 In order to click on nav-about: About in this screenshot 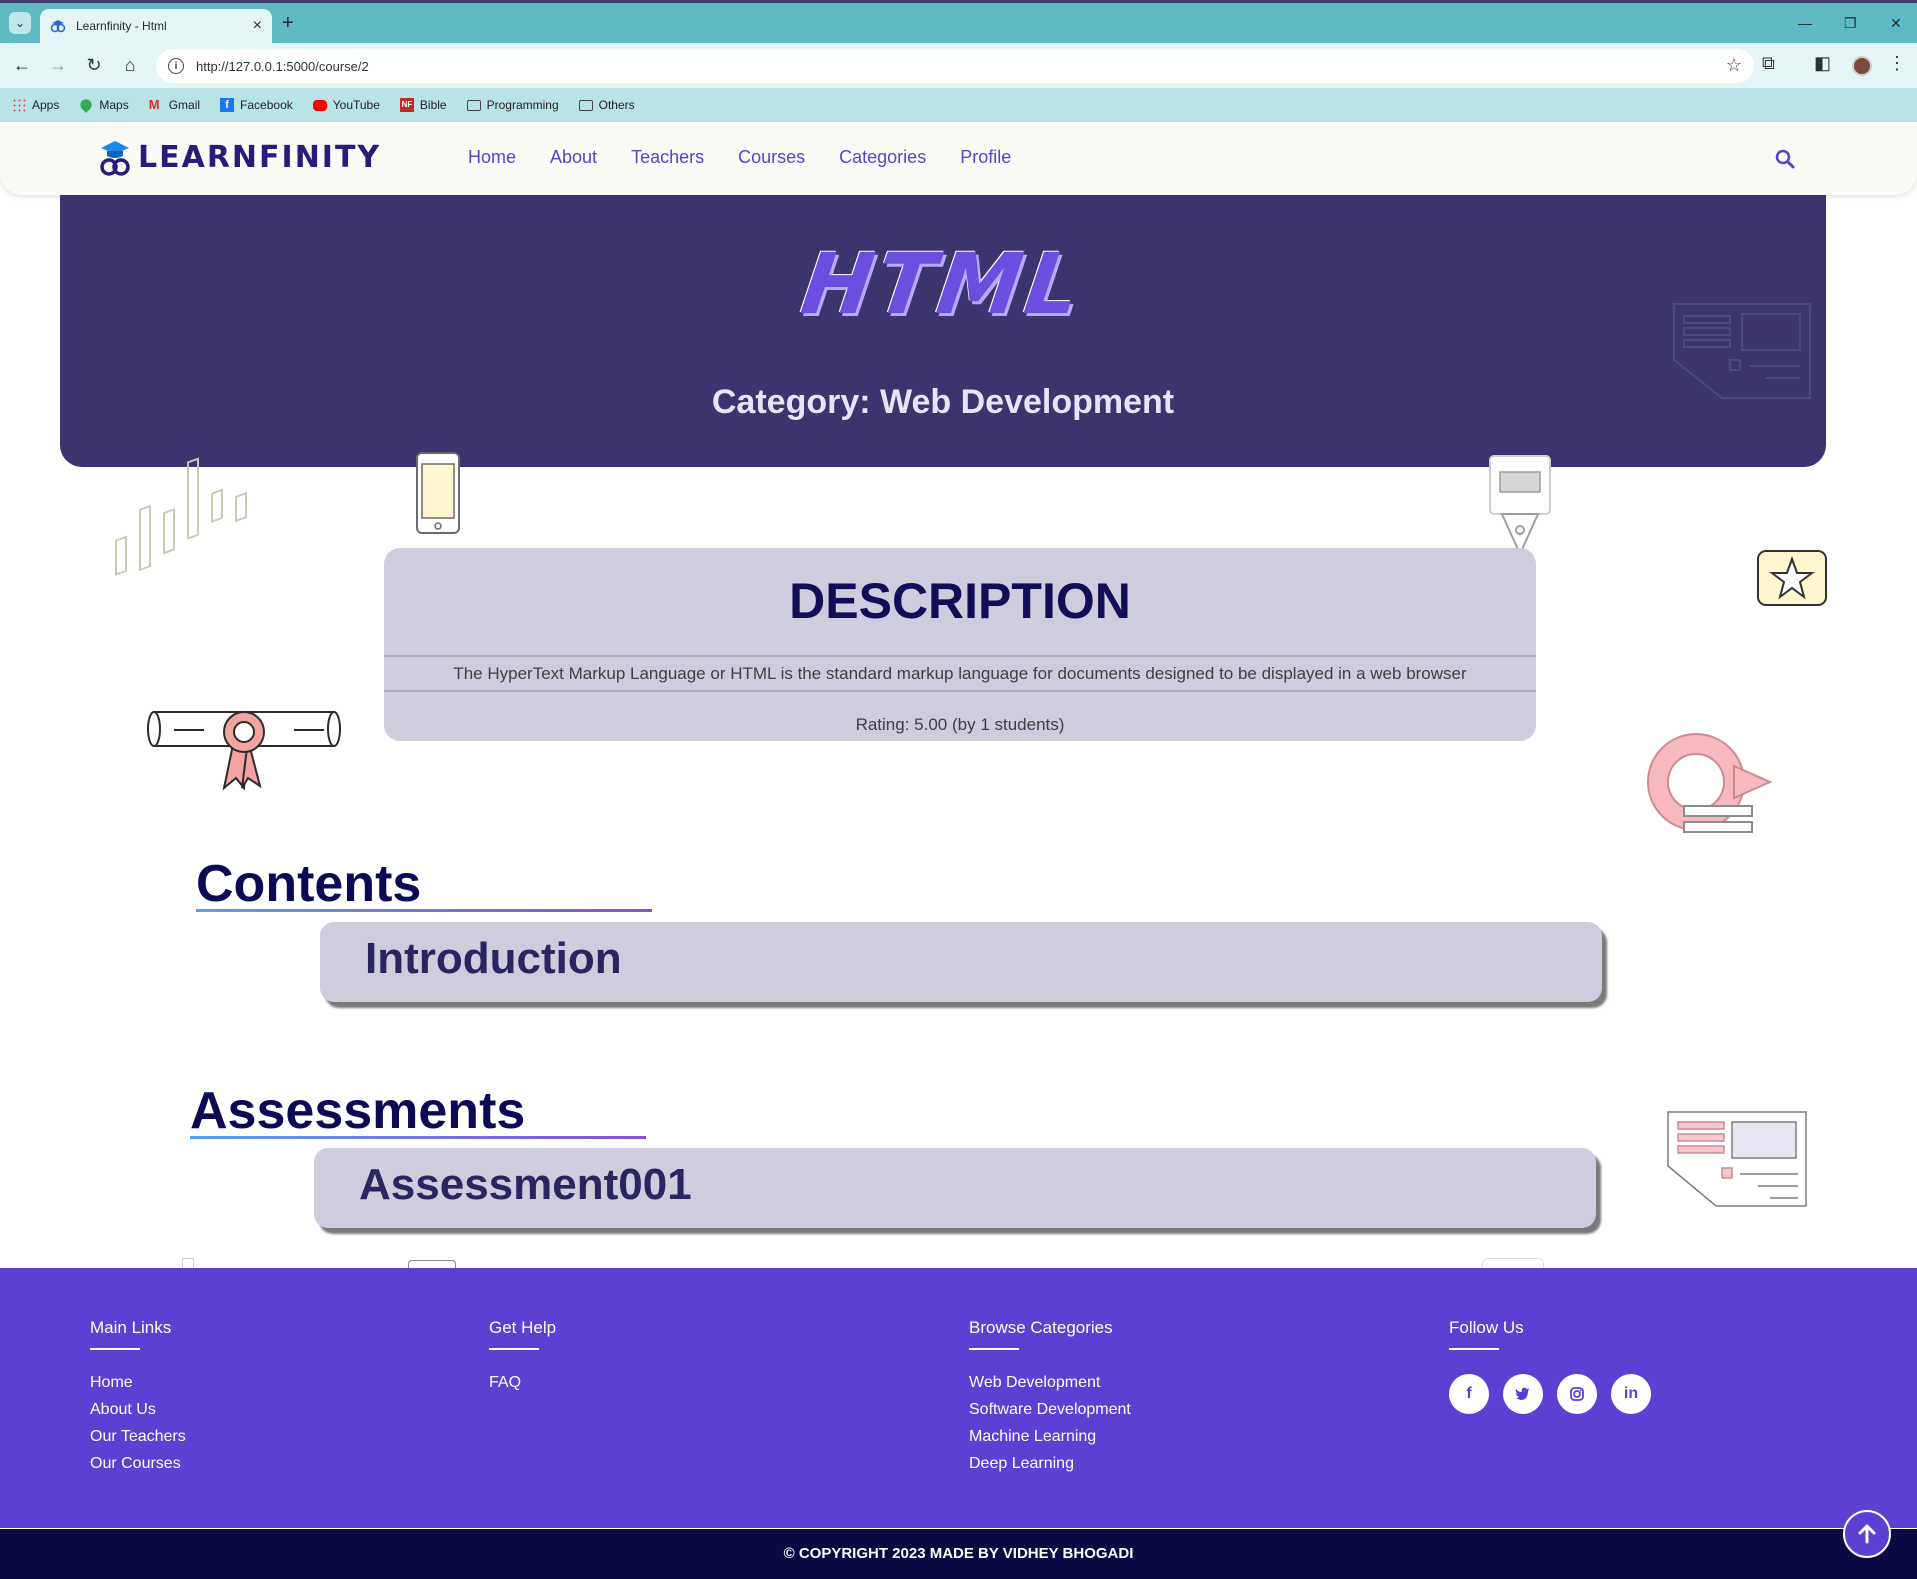, I will do `click(573, 157)`.